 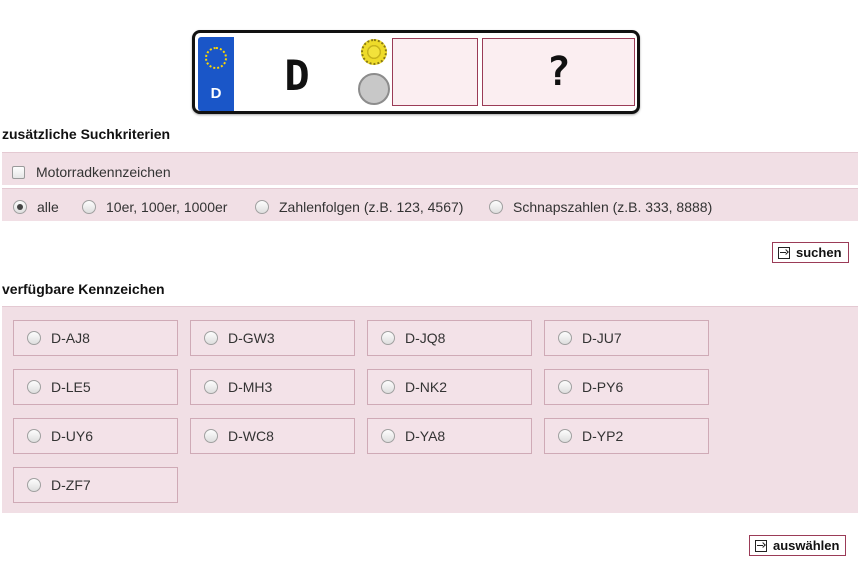 I want to click on inspection-sticker-icon, so click(x=374, y=52).